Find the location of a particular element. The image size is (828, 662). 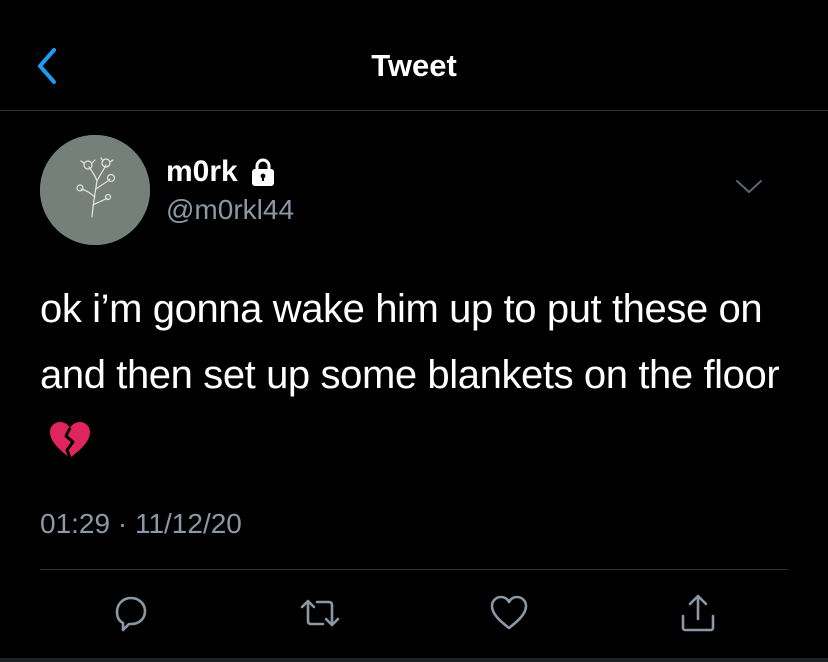

lock-icon is located at coordinates (262, 172).